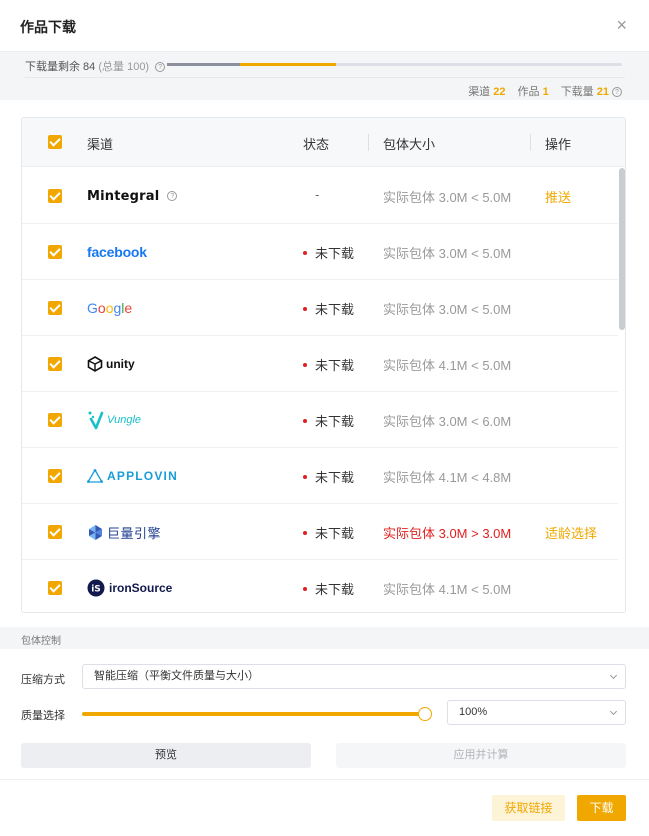 The height and width of the screenshot is (836, 649). I want to click on unity-logo: unity, so click(111, 364).